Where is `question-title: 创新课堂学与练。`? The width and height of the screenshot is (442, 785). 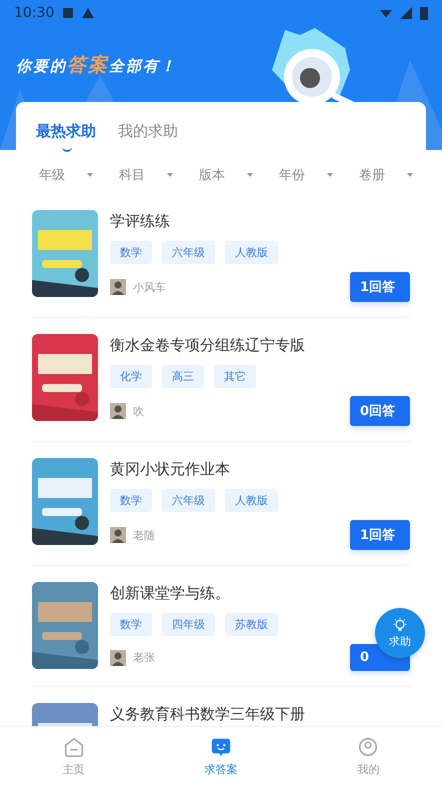
question-title: 创新课堂学与练。 is located at coordinates (260, 593).